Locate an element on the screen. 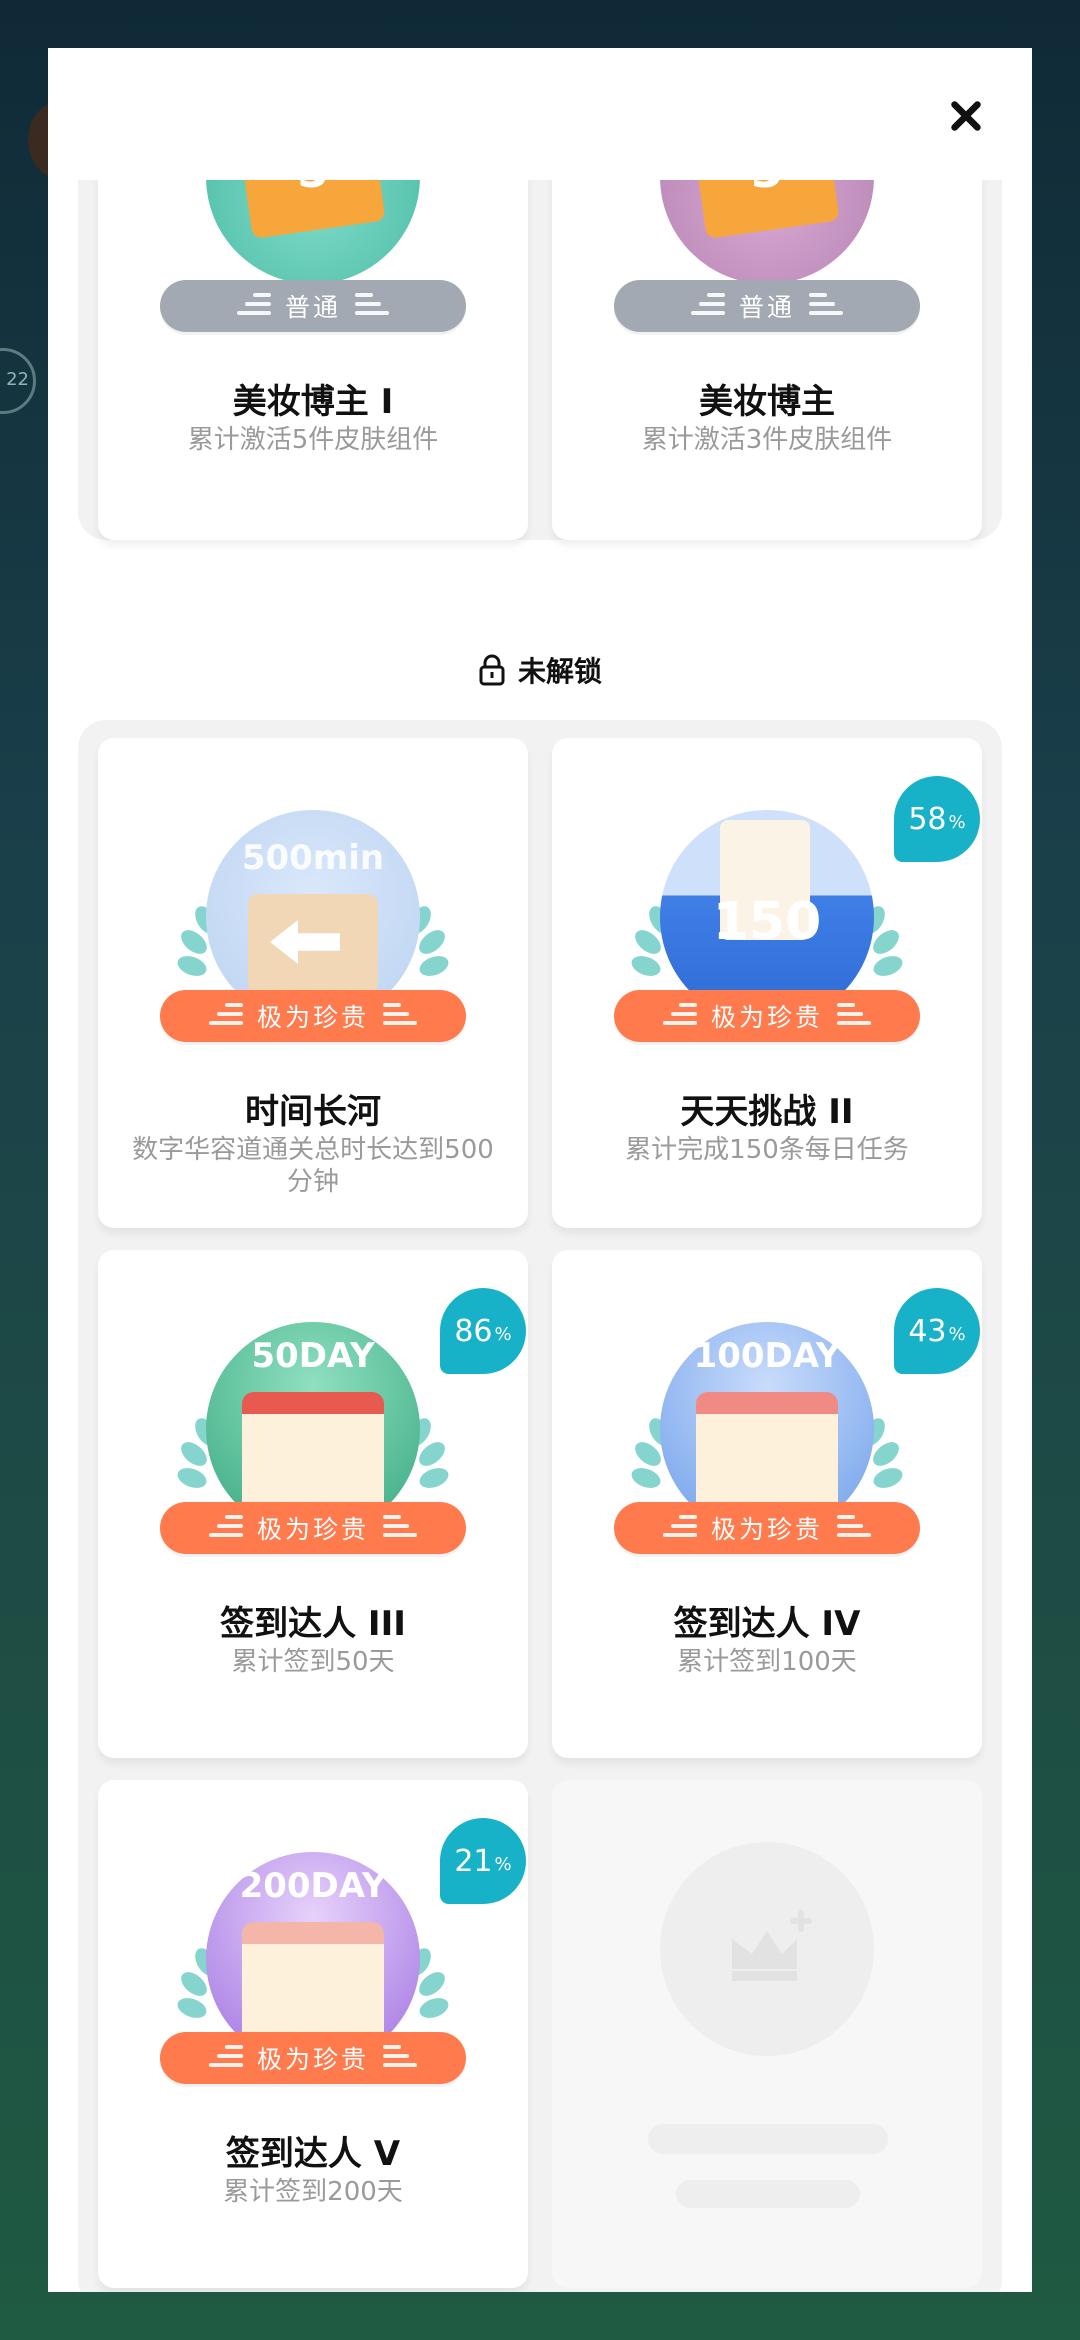 This screenshot has width=1080, height=2340. achievement-title: 美妆博主 I is located at coordinates (313, 402).